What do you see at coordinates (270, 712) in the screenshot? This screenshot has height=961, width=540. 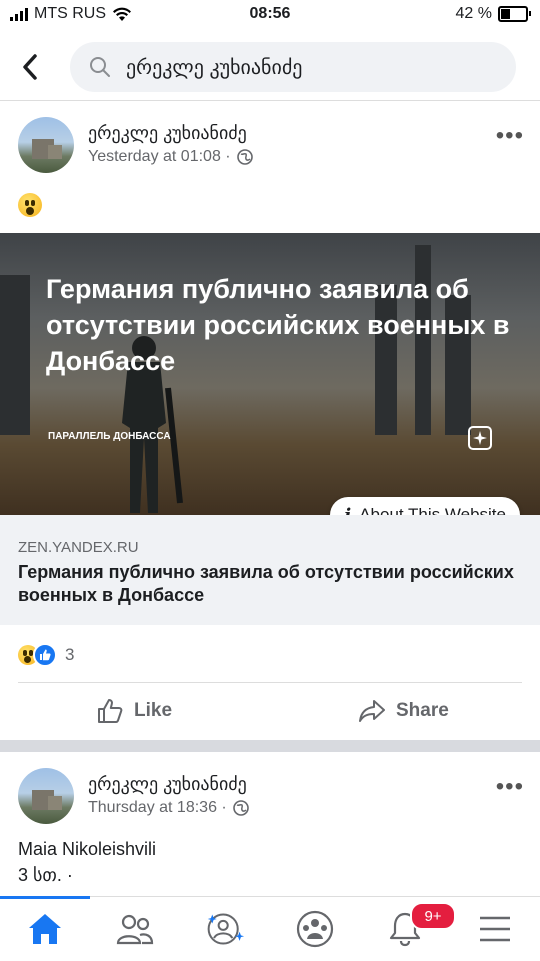 I see `post-actions: Like Share` at bounding box center [270, 712].